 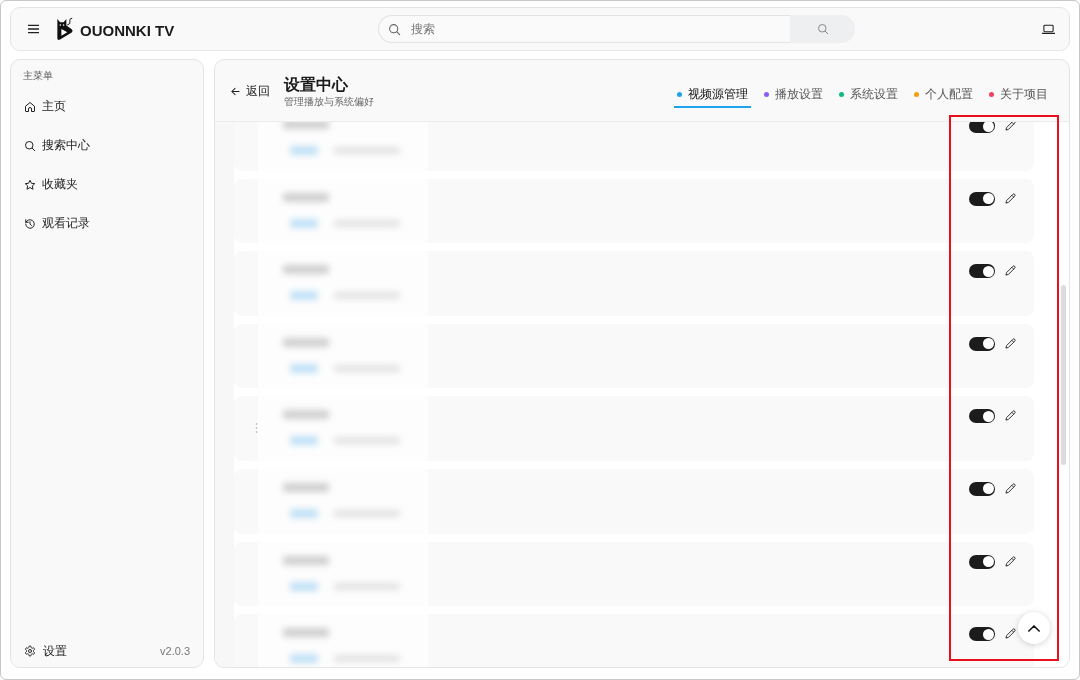 What do you see at coordinates (235, 91) in the screenshot?
I see `arrow-left-icon` at bounding box center [235, 91].